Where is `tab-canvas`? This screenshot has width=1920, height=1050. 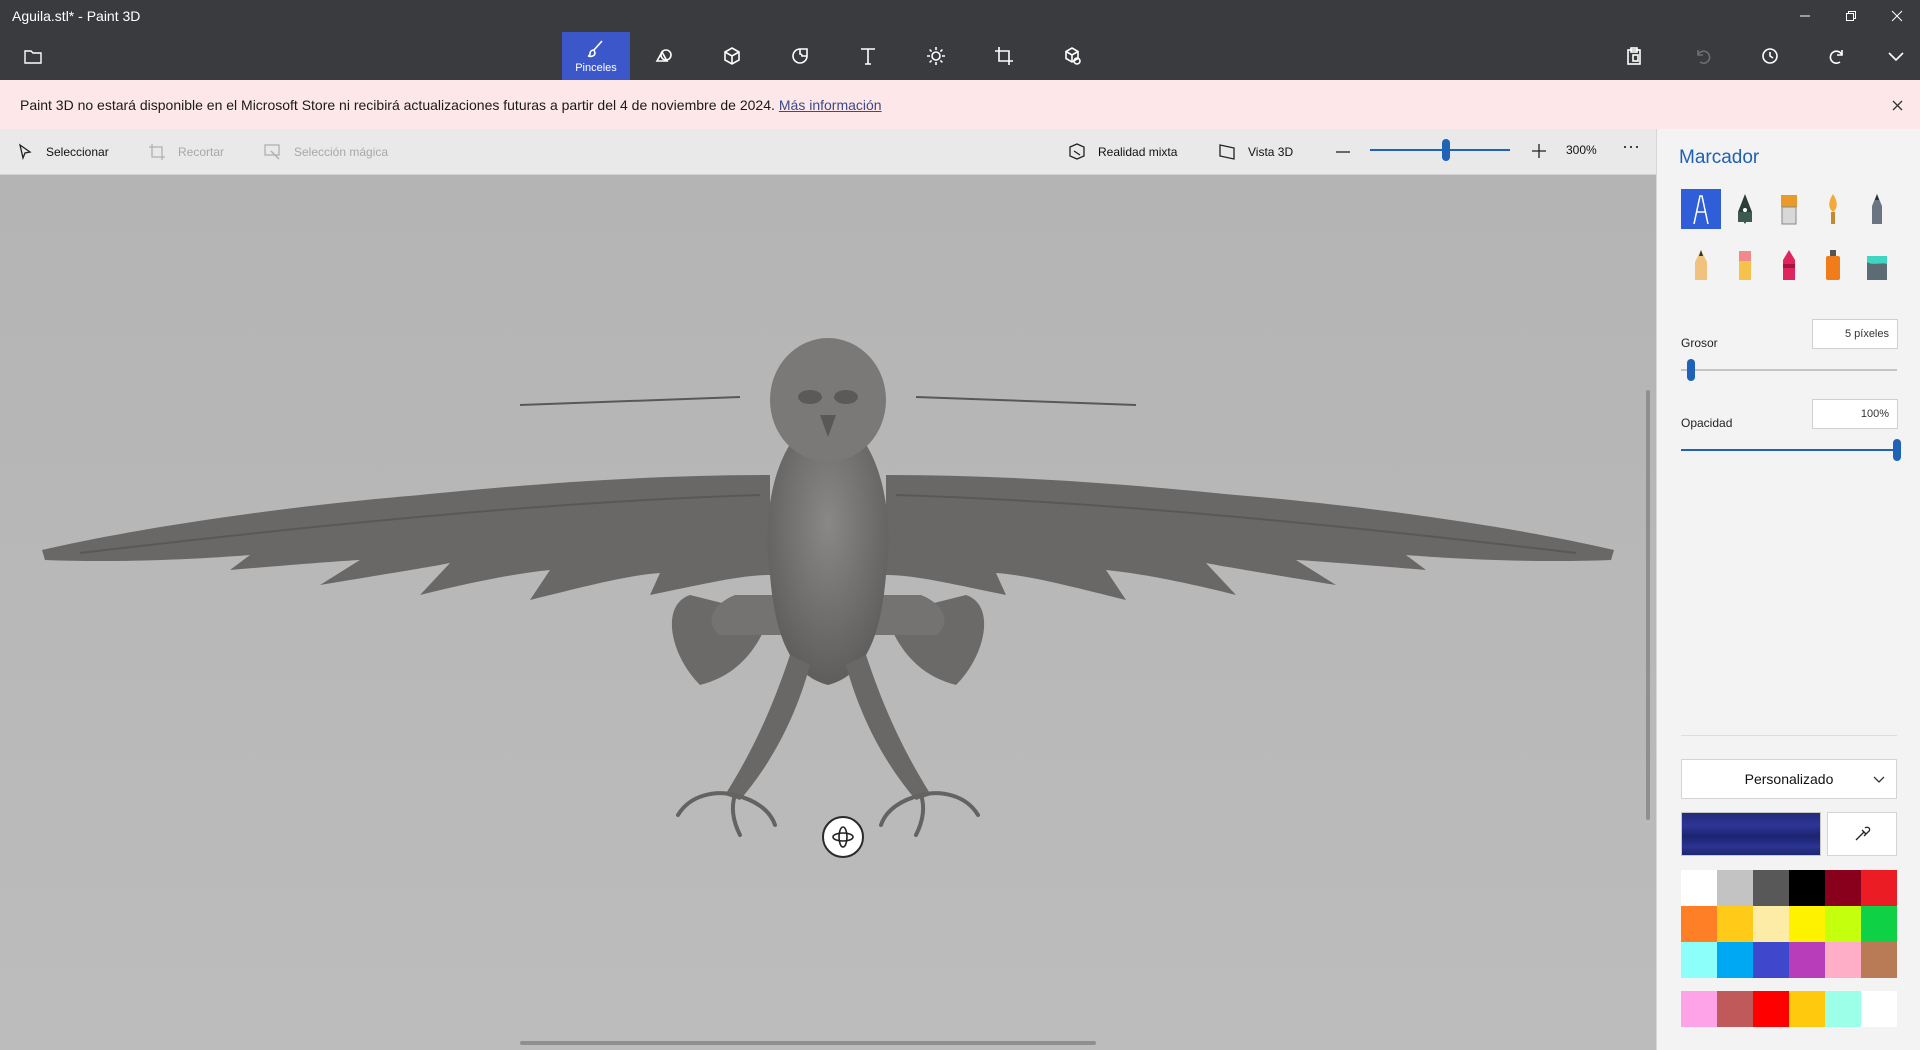
tab-canvas is located at coordinates (1004, 56).